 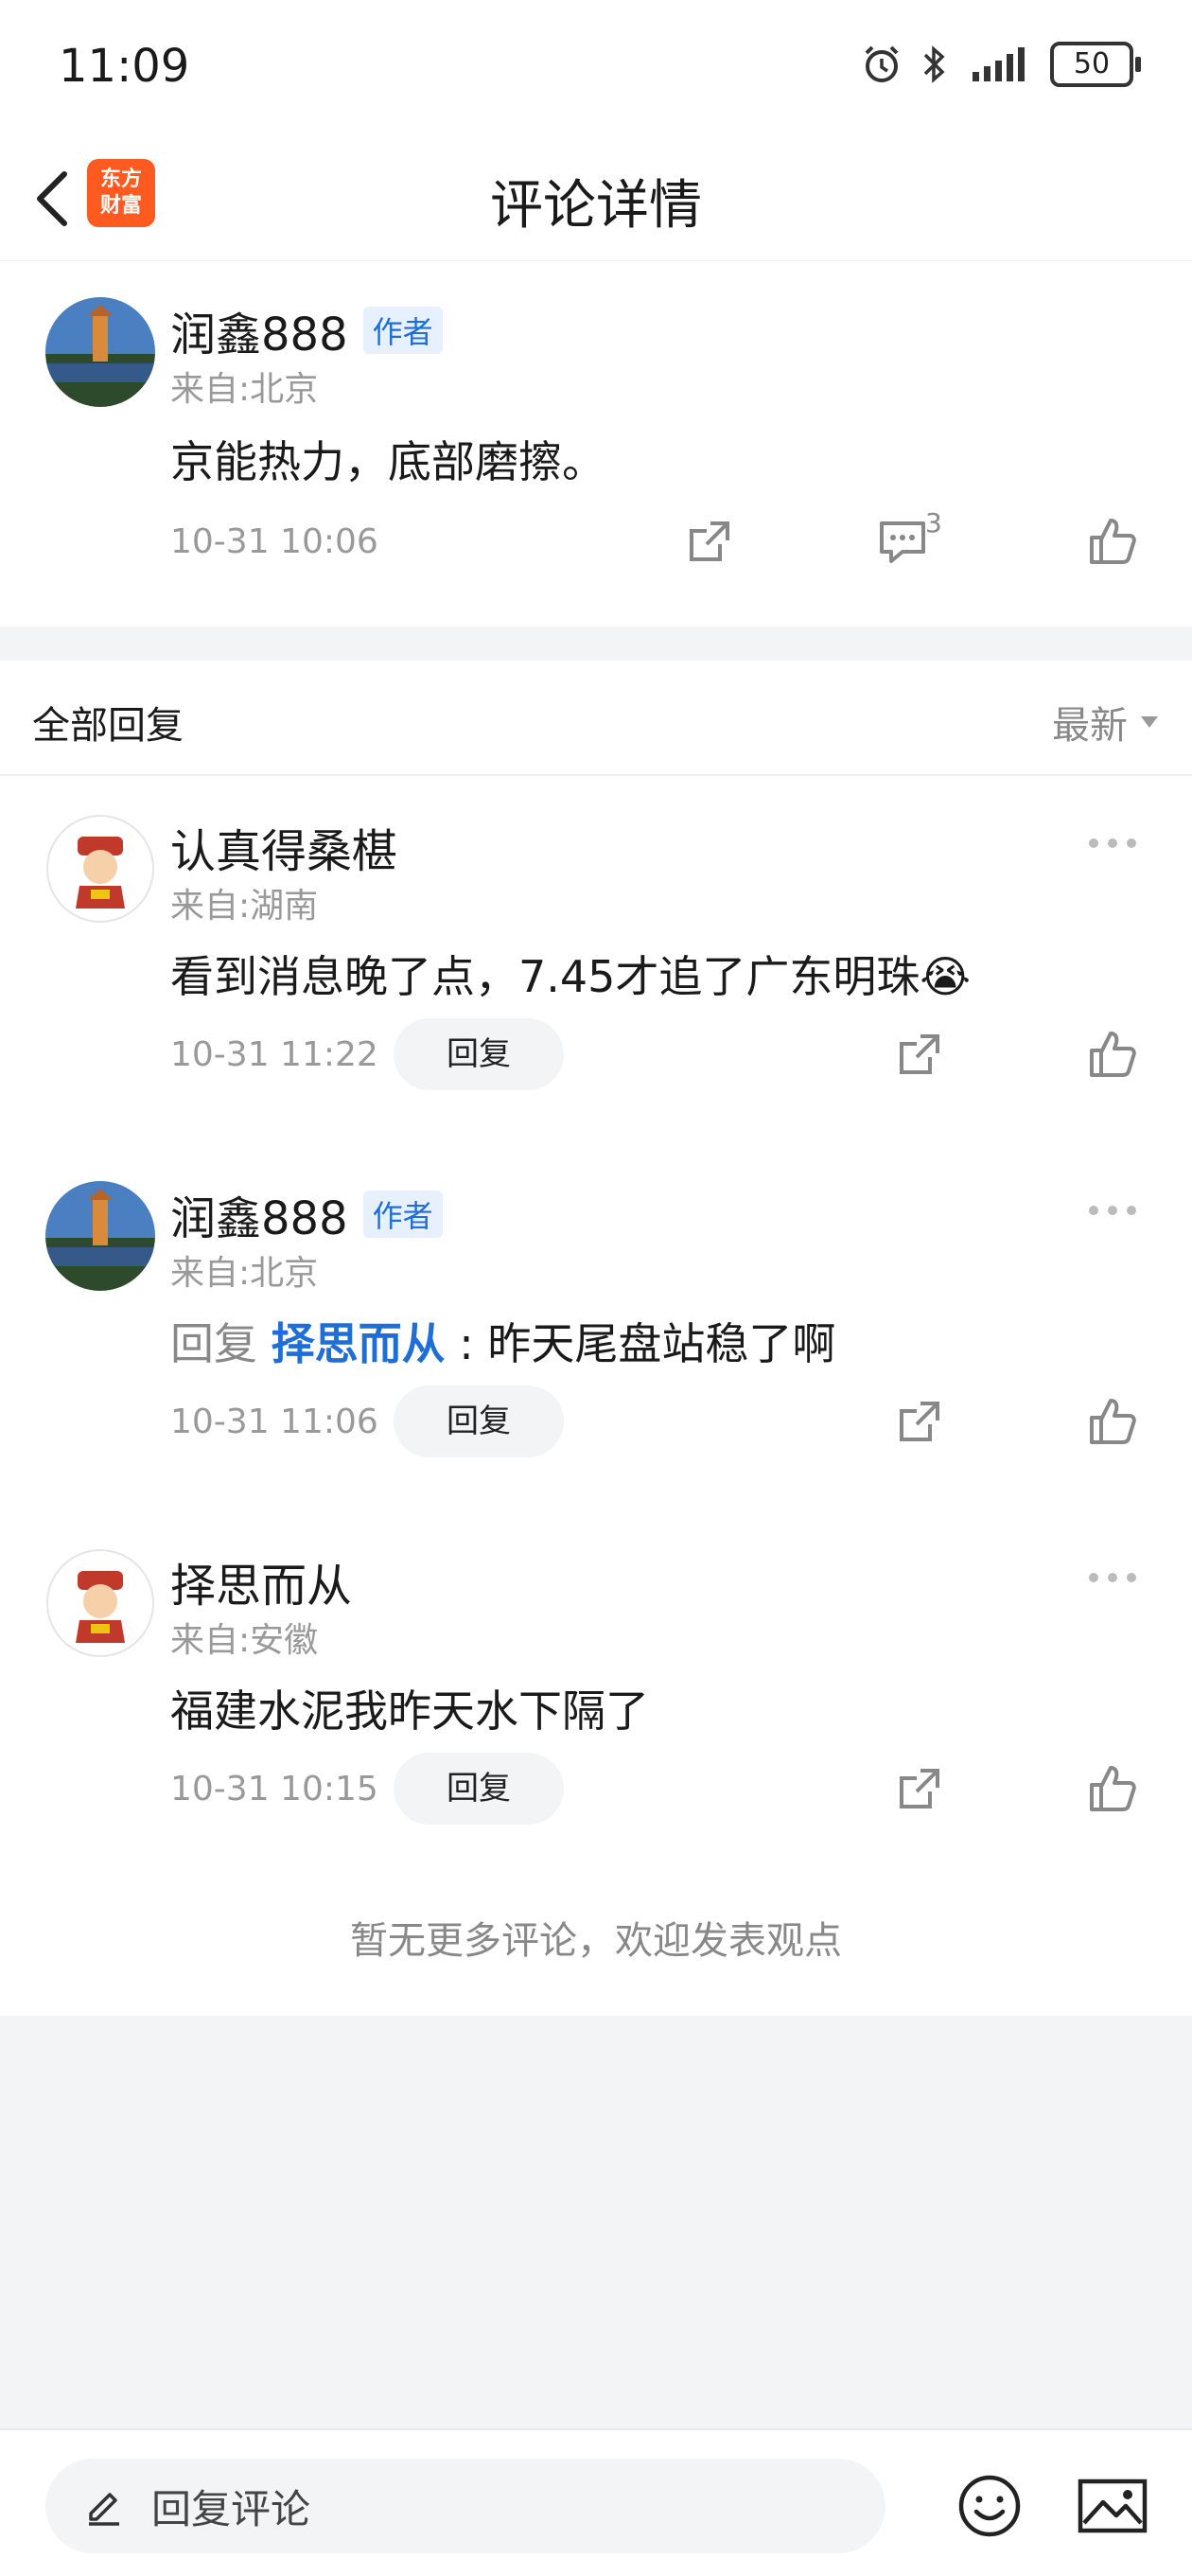 I want to click on emoji-icon, so click(x=989, y=2506).